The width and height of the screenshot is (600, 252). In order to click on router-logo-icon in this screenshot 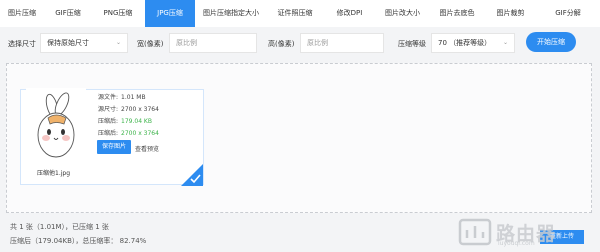, I will do `click(475, 232)`.